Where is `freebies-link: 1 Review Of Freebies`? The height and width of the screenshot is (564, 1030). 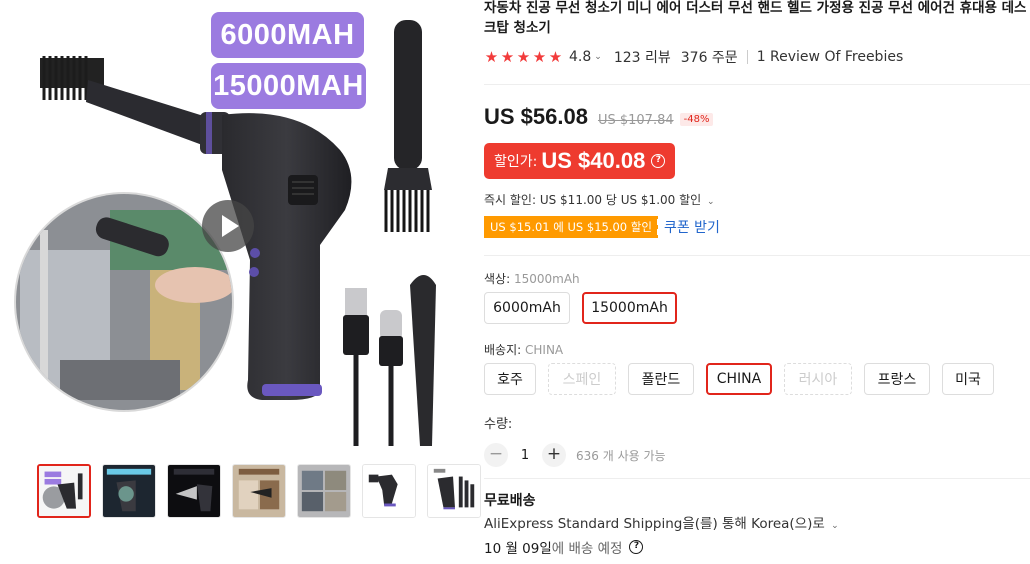 freebies-link: 1 Review Of Freebies is located at coordinates (830, 57).